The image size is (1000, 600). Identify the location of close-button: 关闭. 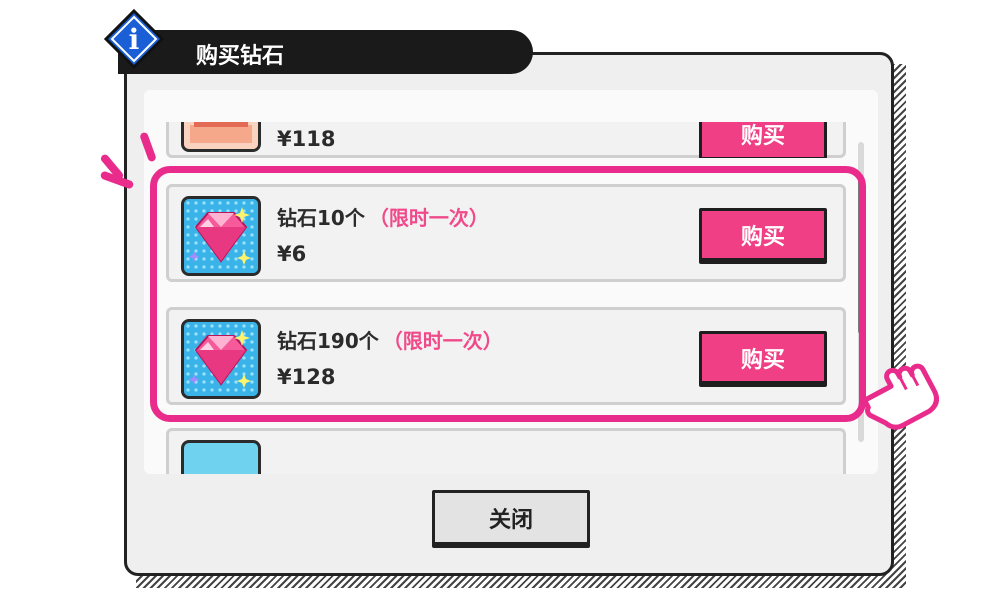
(511, 519).